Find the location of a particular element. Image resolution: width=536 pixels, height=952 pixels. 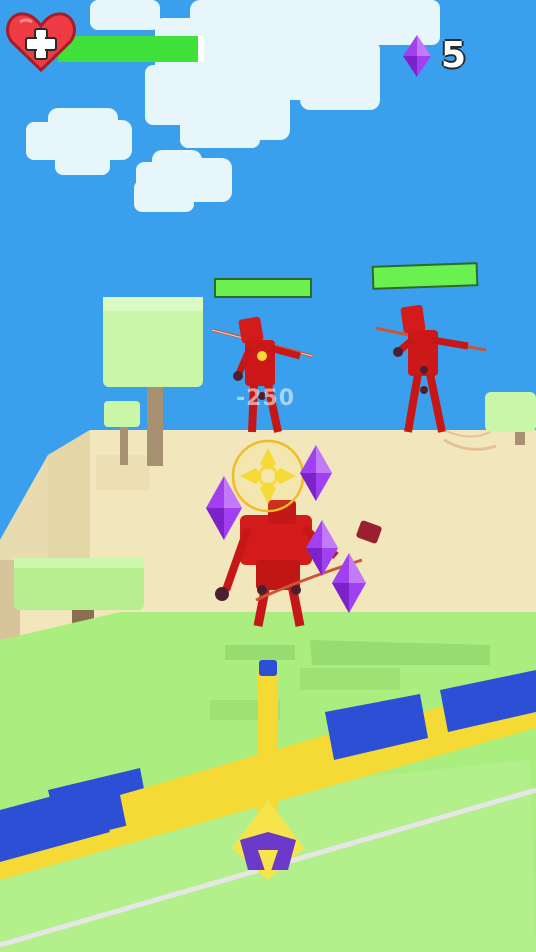

heart-plus-icon is located at coordinates (41, 42).